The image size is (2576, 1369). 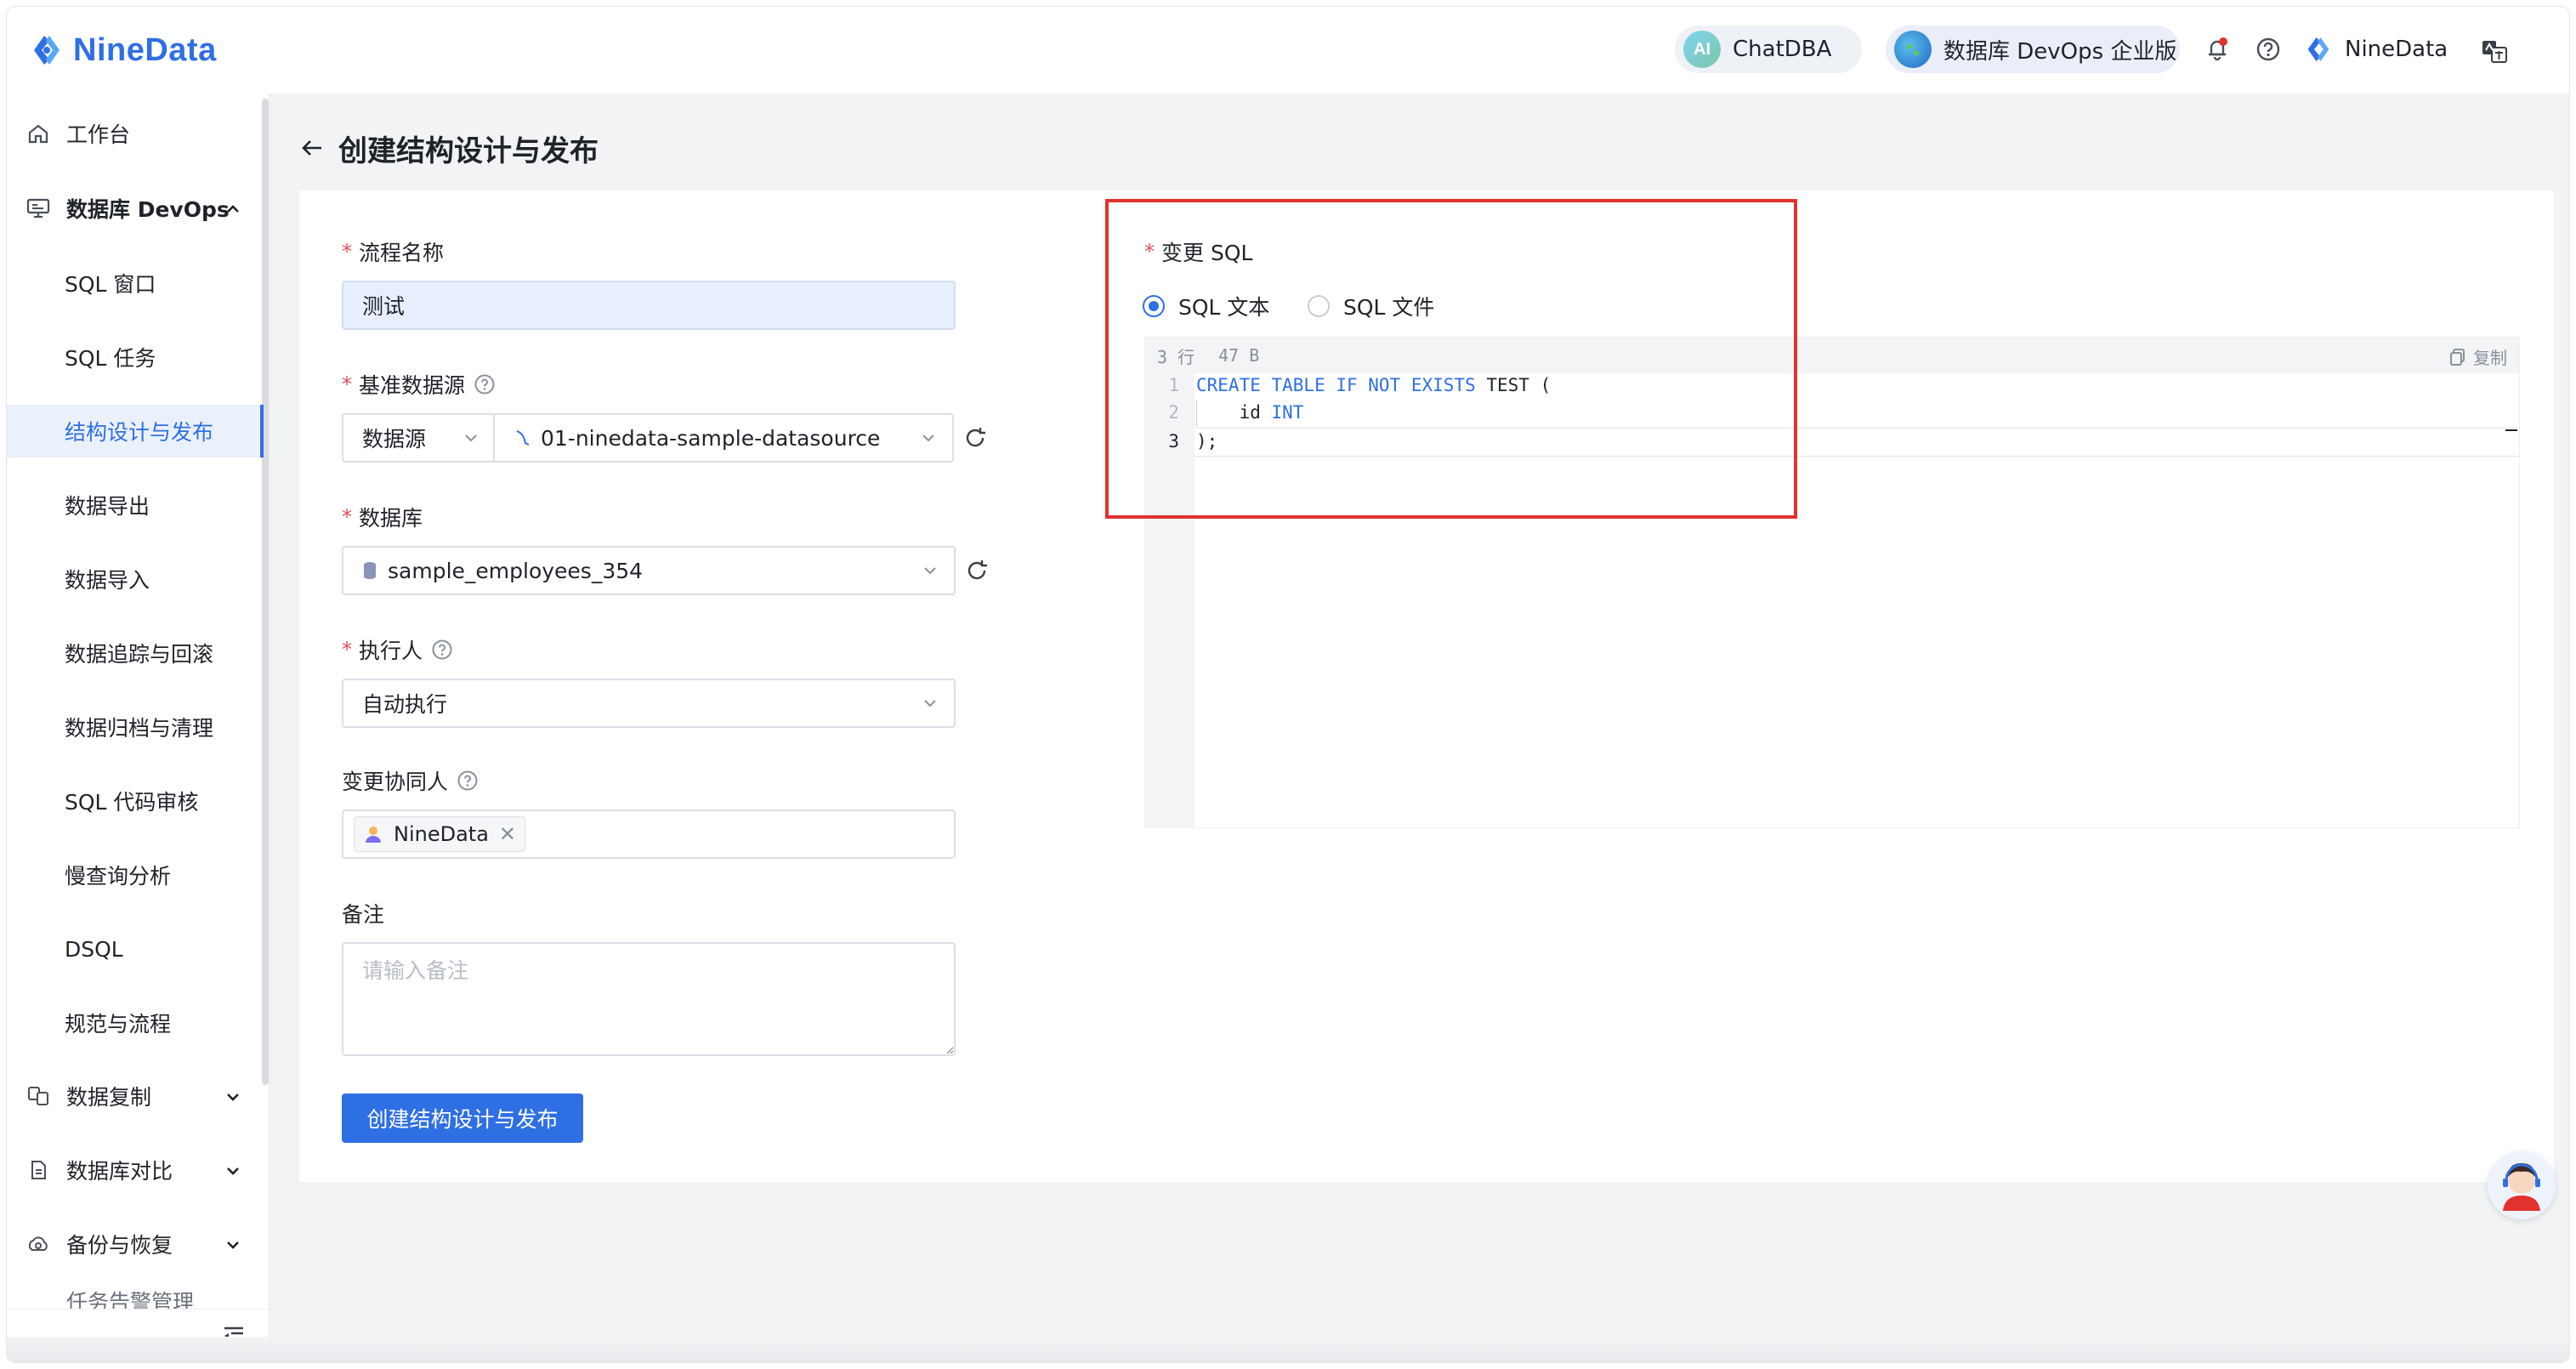 What do you see at coordinates (133, 134) in the screenshot?
I see `sidebar-item-workbench: 工作台` at bounding box center [133, 134].